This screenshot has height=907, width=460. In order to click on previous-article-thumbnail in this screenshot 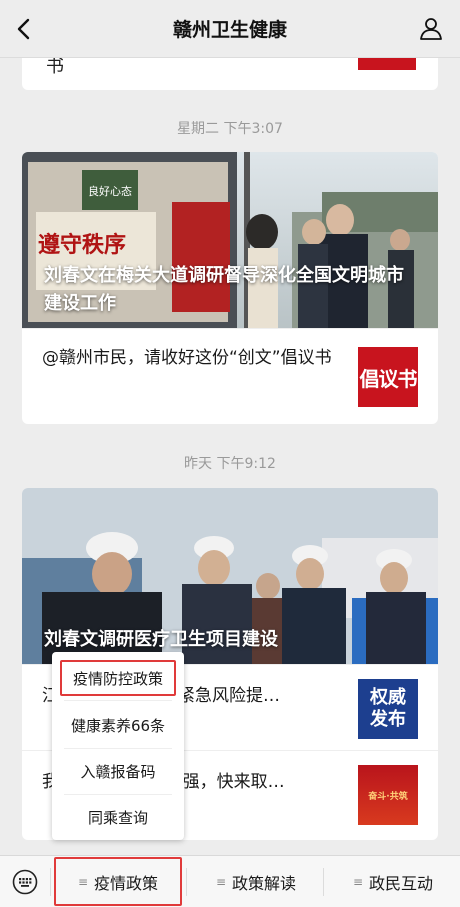, I will do `click(387, 64)`.